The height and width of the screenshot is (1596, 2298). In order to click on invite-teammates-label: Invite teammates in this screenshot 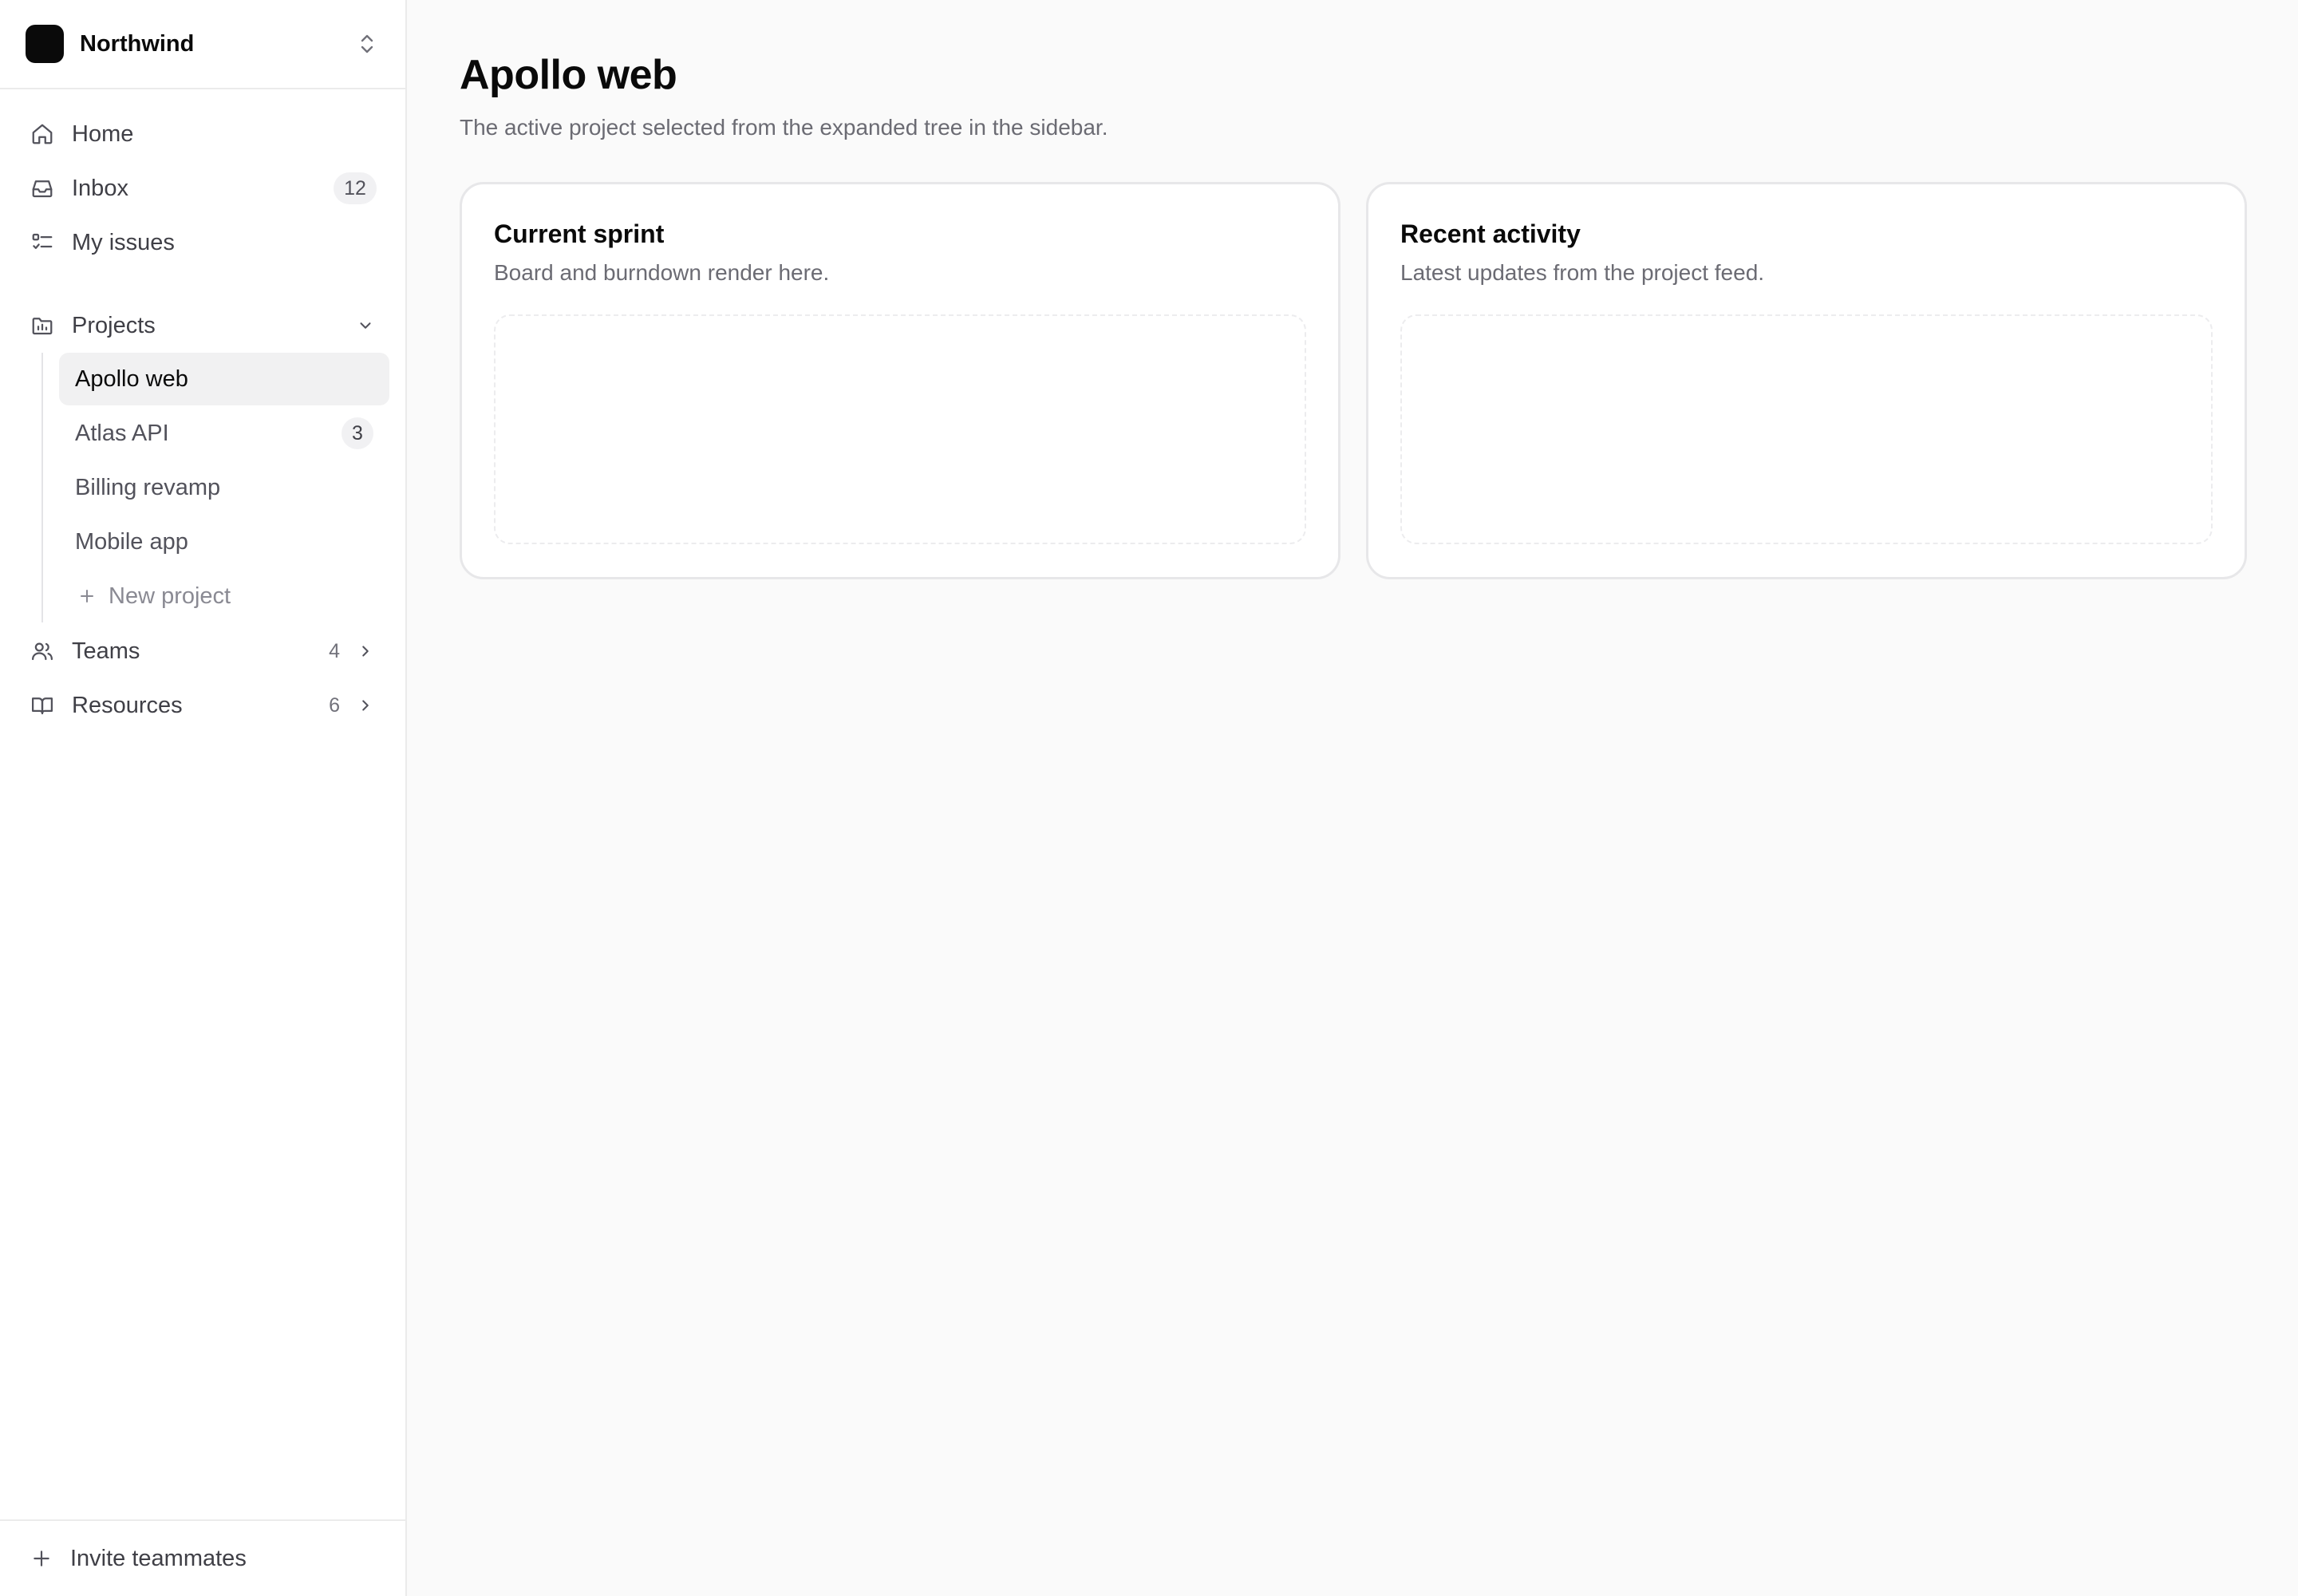, I will do `click(159, 1558)`.